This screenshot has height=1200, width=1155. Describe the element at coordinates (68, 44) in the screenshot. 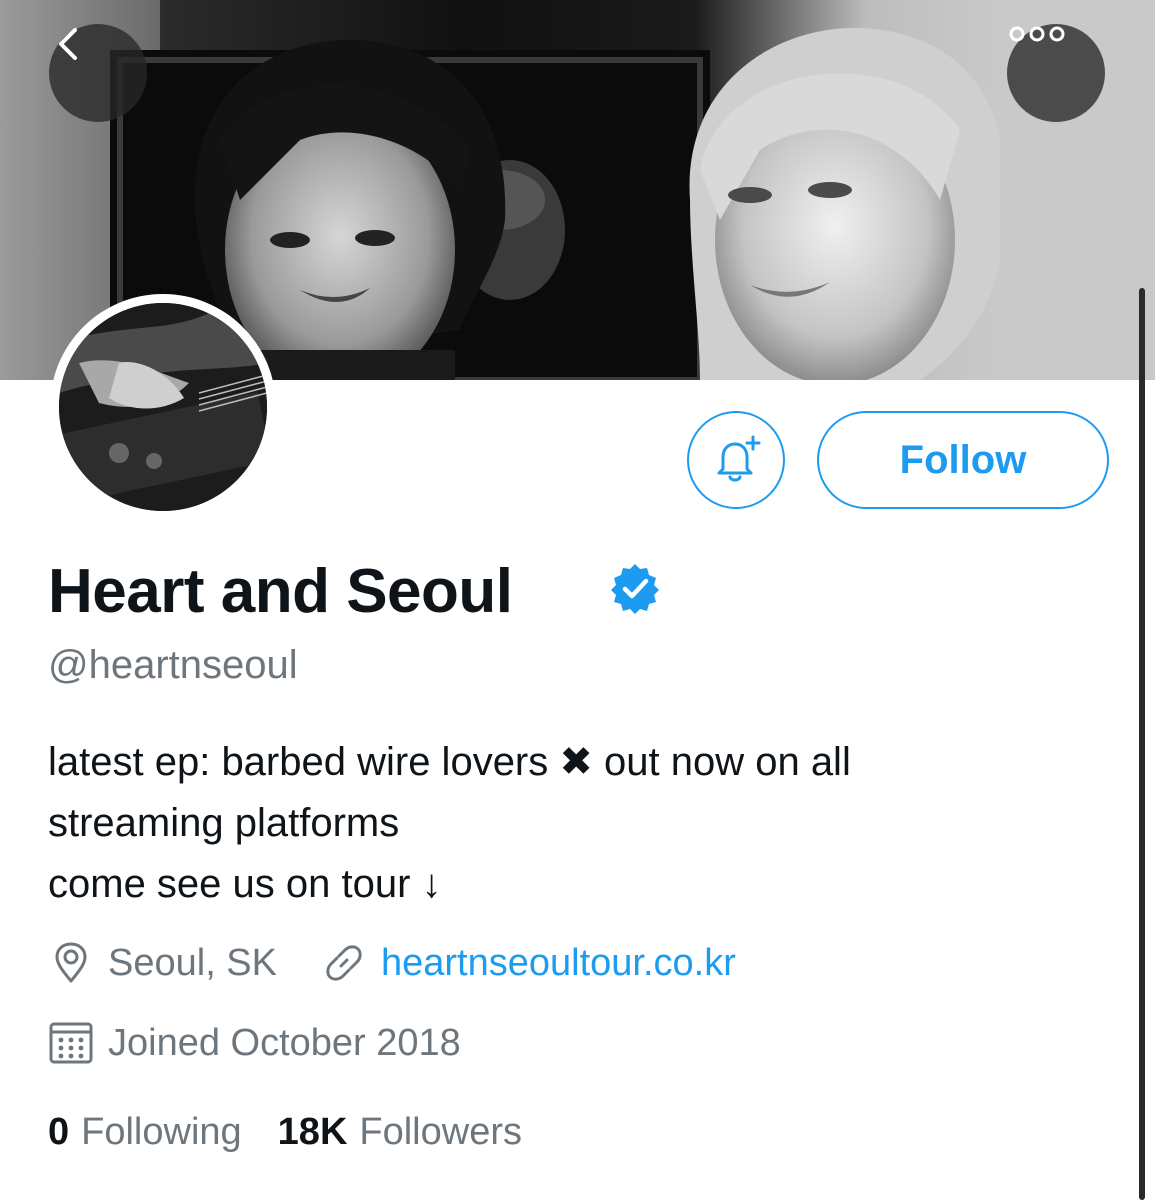

I see `chevron-left-icon` at that location.